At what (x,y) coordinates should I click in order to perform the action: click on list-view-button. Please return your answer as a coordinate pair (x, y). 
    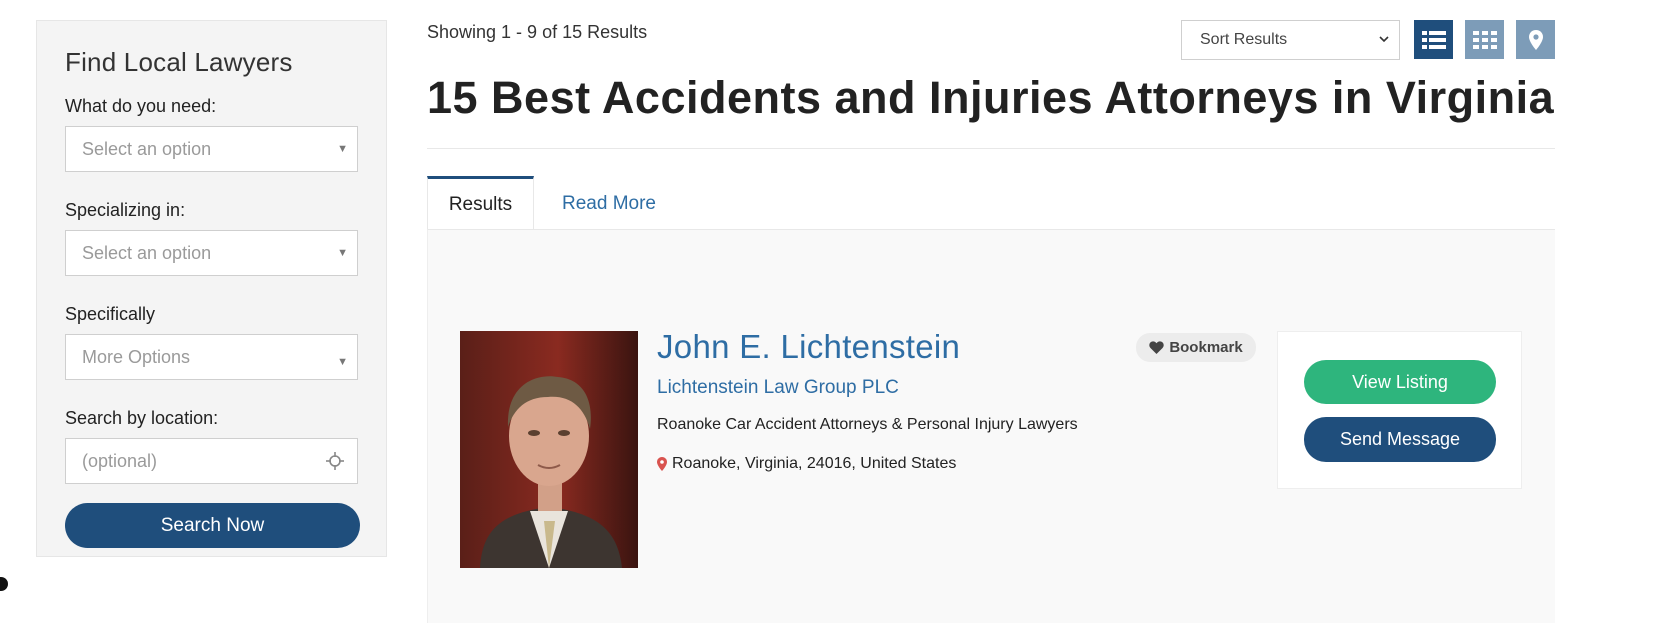
    Looking at the image, I should click on (1433, 39).